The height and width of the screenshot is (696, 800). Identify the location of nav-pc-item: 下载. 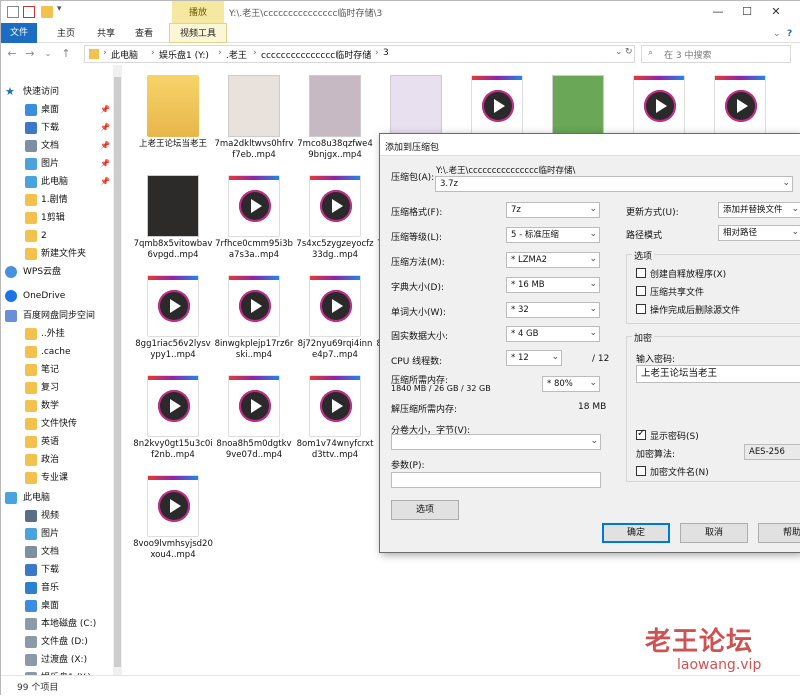
(57, 570).